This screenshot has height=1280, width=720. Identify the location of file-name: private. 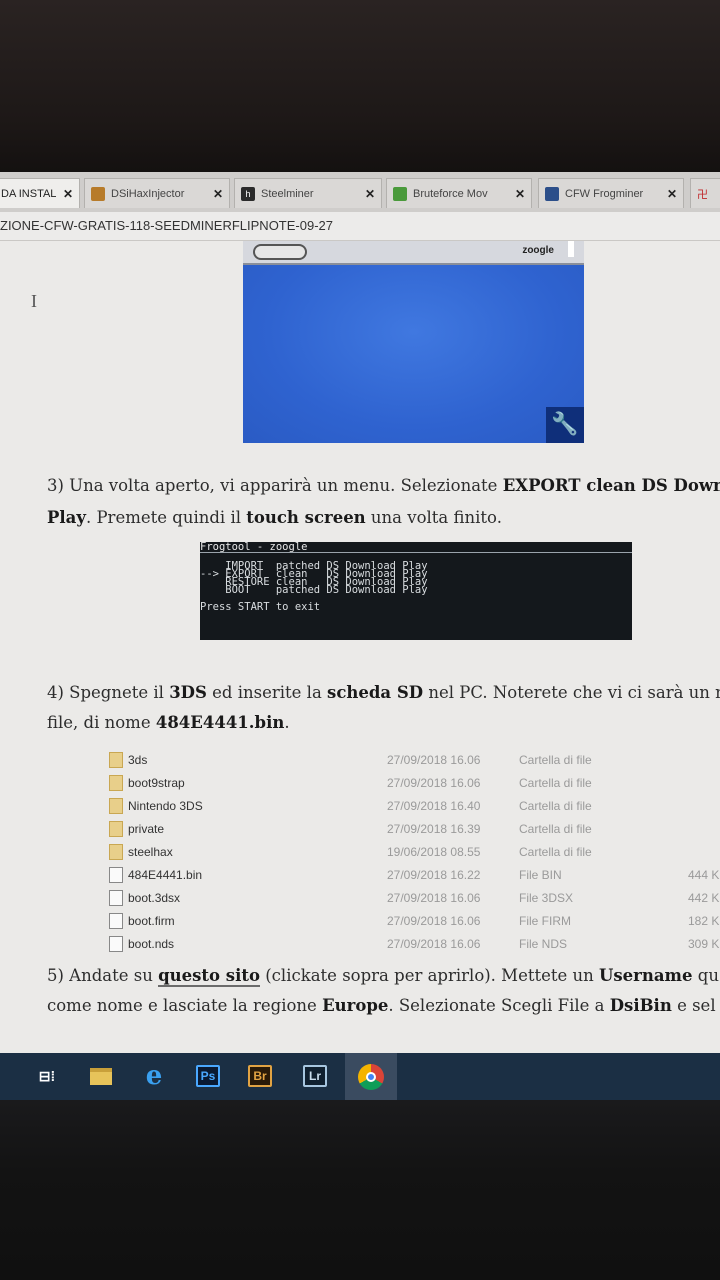
(146, 829).